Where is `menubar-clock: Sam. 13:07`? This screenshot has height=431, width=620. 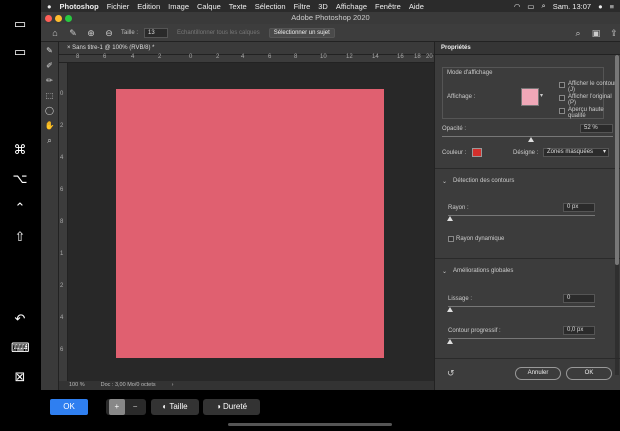
menubar-clock: Sam. 13:07 is located at coordinates (572, 6).